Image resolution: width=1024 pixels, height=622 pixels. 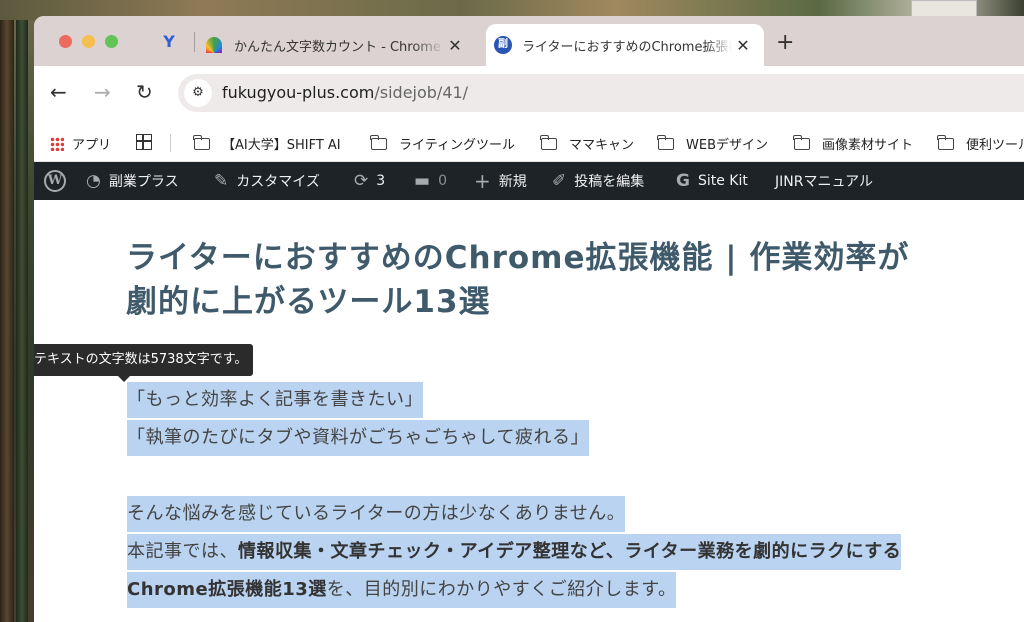 I want to click on bookmark-folder-web-design: WEBデザイン, so click(x=712, y=143).